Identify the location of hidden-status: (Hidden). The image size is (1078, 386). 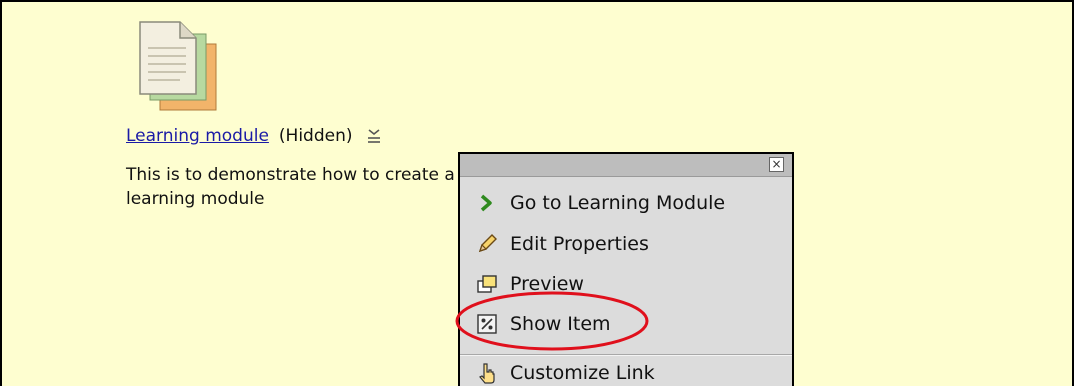
(315, 136).